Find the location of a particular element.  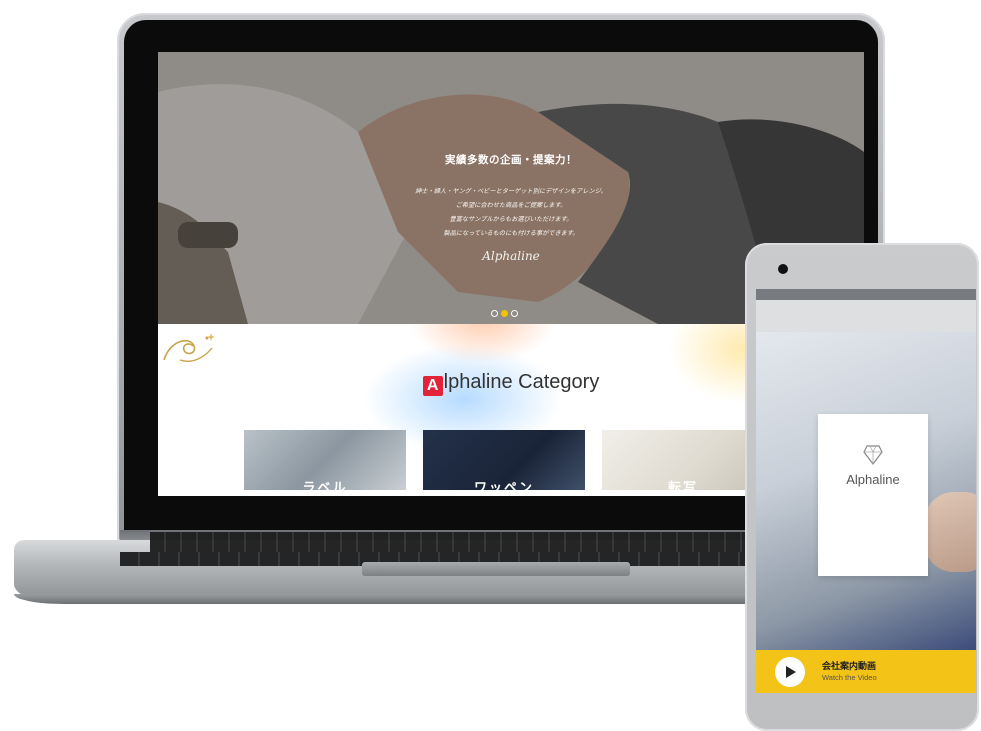

hero-title: 実績多数の企画・提案力！ is located at coordinates (511, 160).